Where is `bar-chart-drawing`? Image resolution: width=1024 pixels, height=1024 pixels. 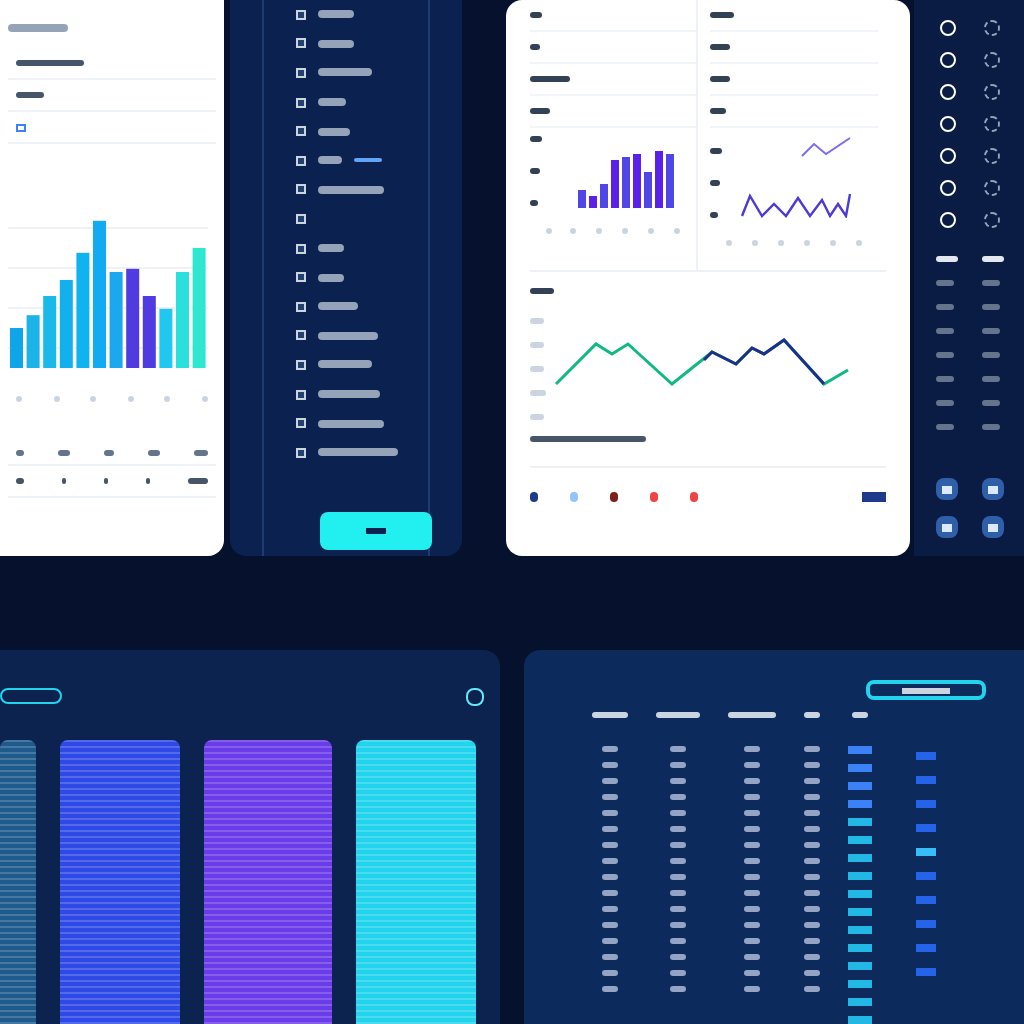
bar-chart-drawing is located at coordinates (625, 178).